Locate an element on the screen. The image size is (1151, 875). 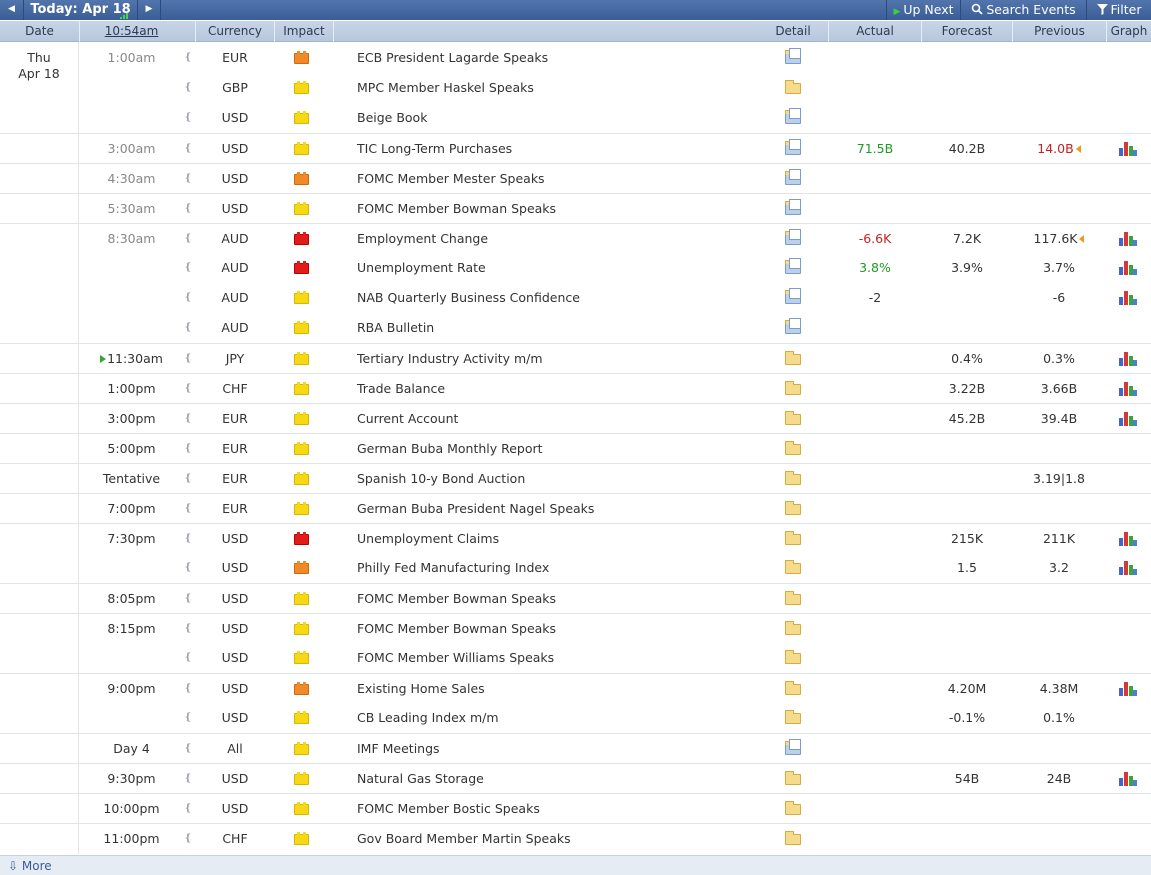
event-row: 3:00pm ❴ EUR Current Account 45.2B 39.4B is located at coordinates (575, 418).